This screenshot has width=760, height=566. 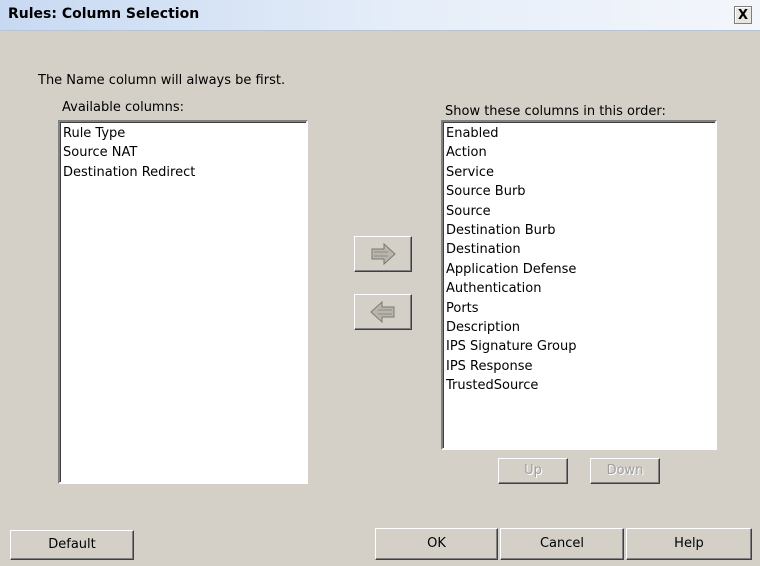 I want to click on shown-column-item: Authentication, so click(x=579, y=288).